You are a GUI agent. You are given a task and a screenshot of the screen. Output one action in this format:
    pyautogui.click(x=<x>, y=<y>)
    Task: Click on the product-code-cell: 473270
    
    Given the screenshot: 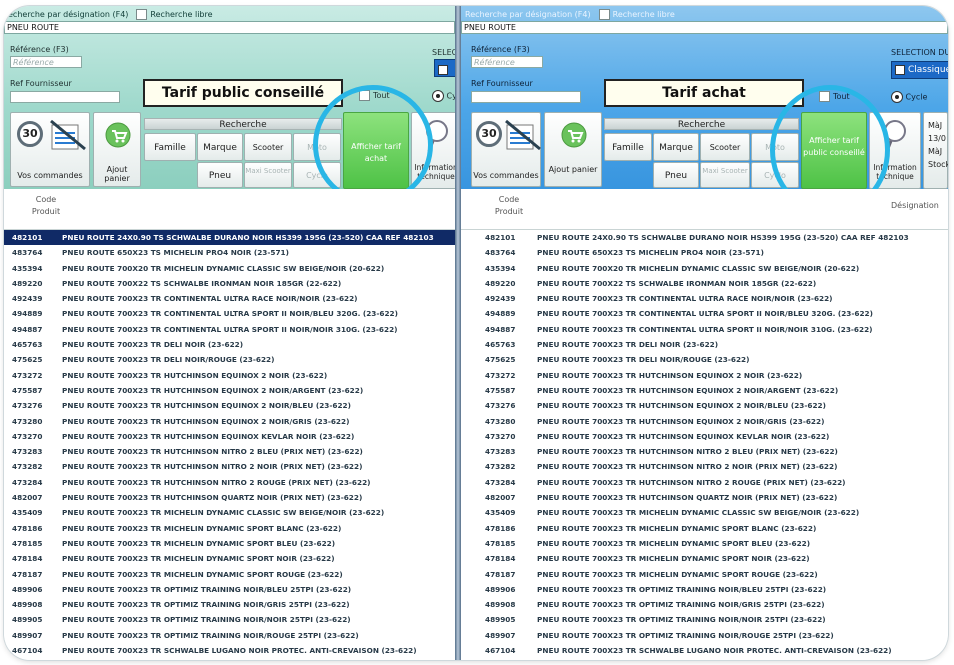 What is the action you would take?
    pyautogui.click(x=27, y=436)
    